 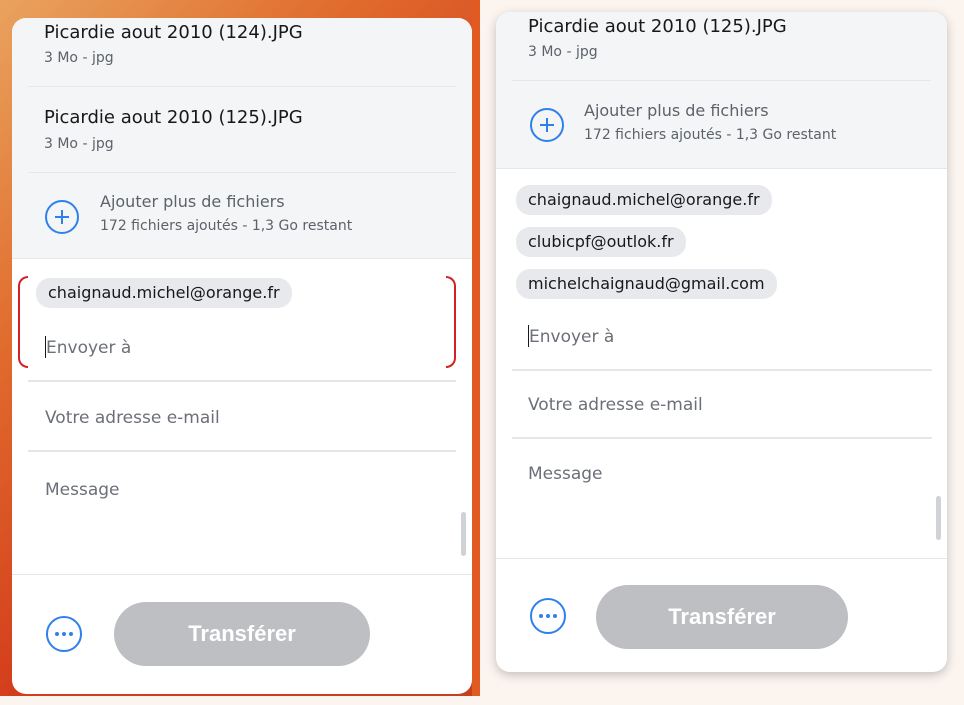 What do you see at coordinates (601, 242) in the screenshot?
I see `recipient-chip: clubicpf@outlok.fr` at bounding box center [601, 242].